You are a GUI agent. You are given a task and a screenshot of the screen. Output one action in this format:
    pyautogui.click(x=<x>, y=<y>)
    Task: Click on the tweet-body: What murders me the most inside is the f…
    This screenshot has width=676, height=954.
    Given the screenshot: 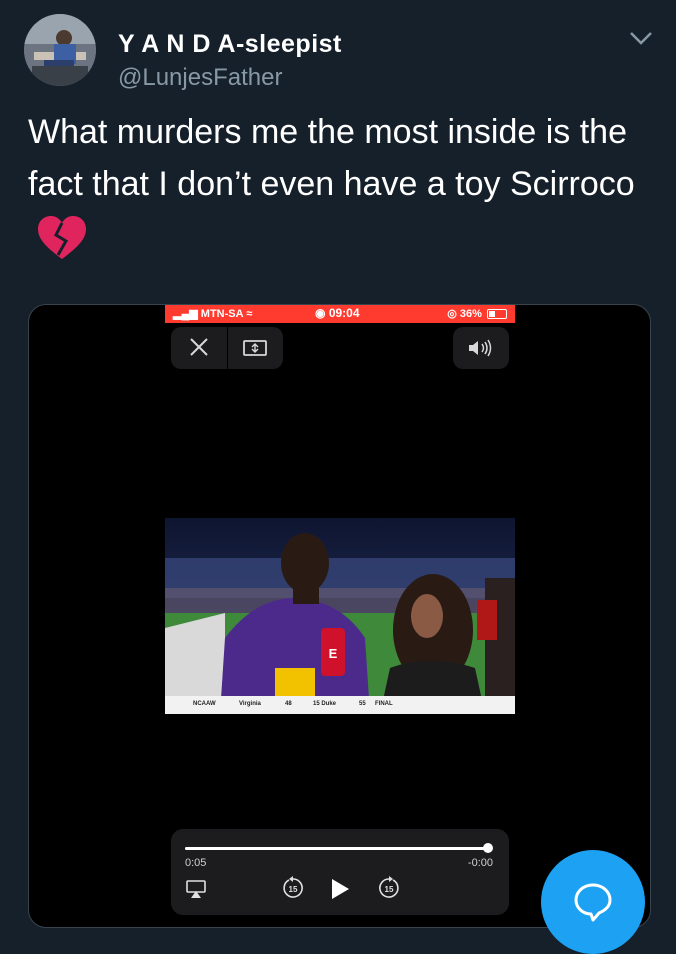 What is the action you would take?
    pyautogui.click(x=331, y=158)
    